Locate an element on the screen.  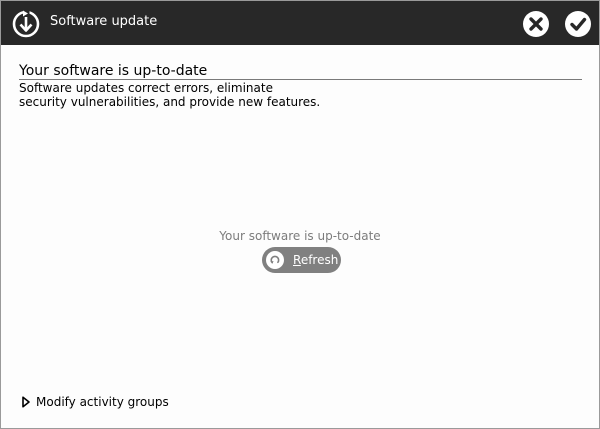
status-message: Your software is up-to-date is located at coordinates (300, 236).